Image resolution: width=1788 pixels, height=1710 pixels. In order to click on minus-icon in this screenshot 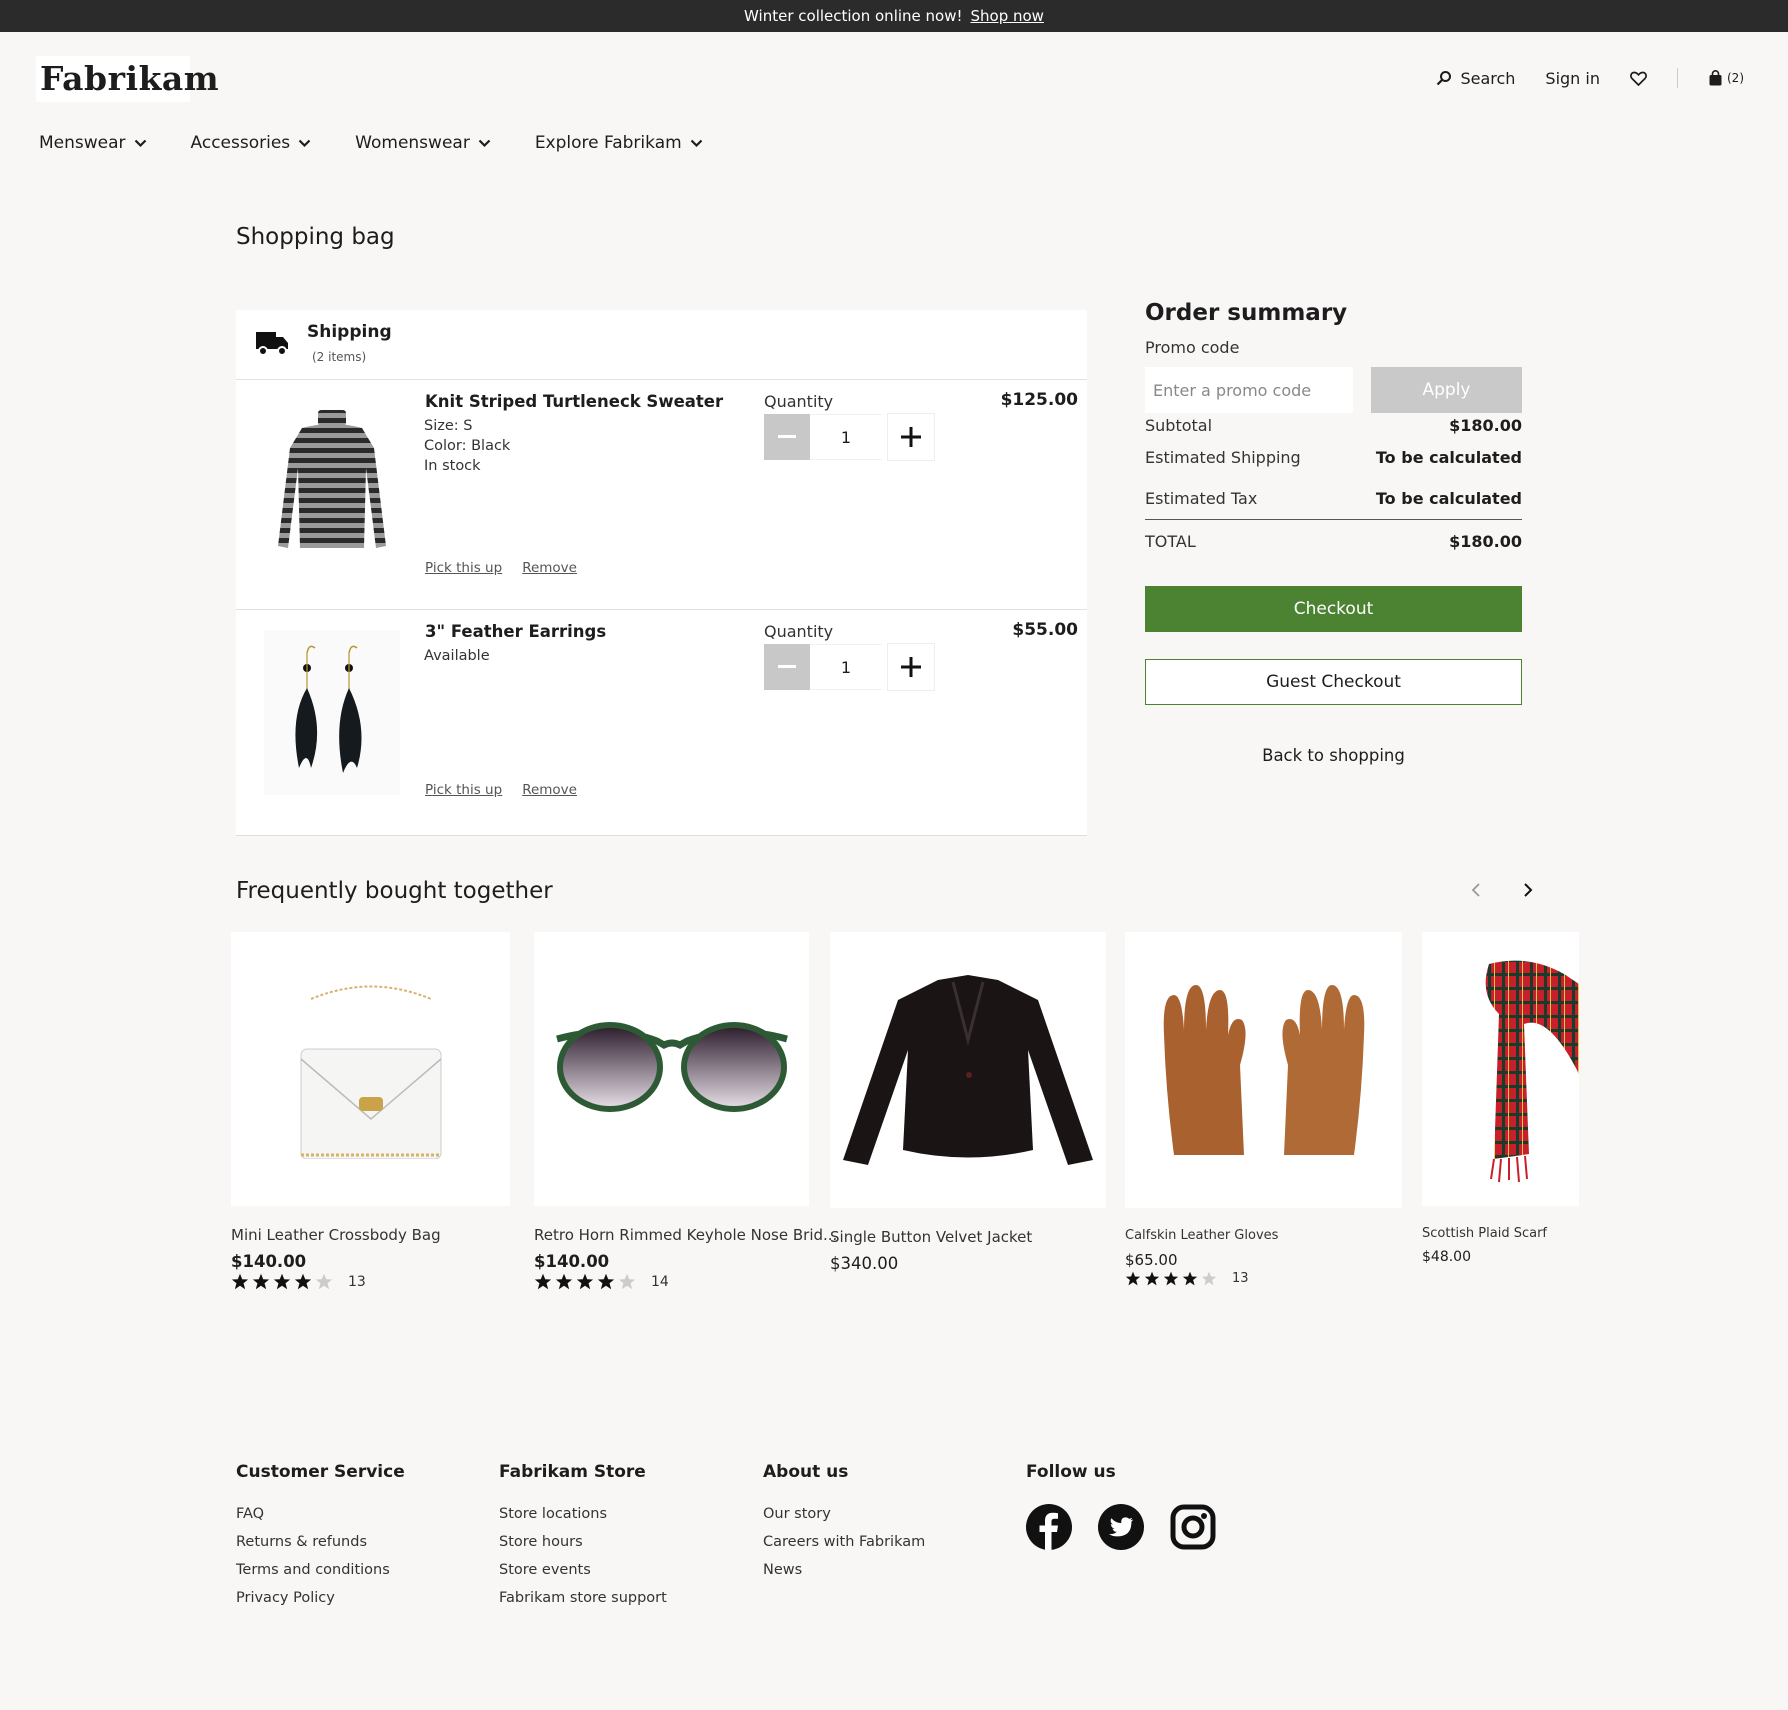, I will do `click(787, 436)`.